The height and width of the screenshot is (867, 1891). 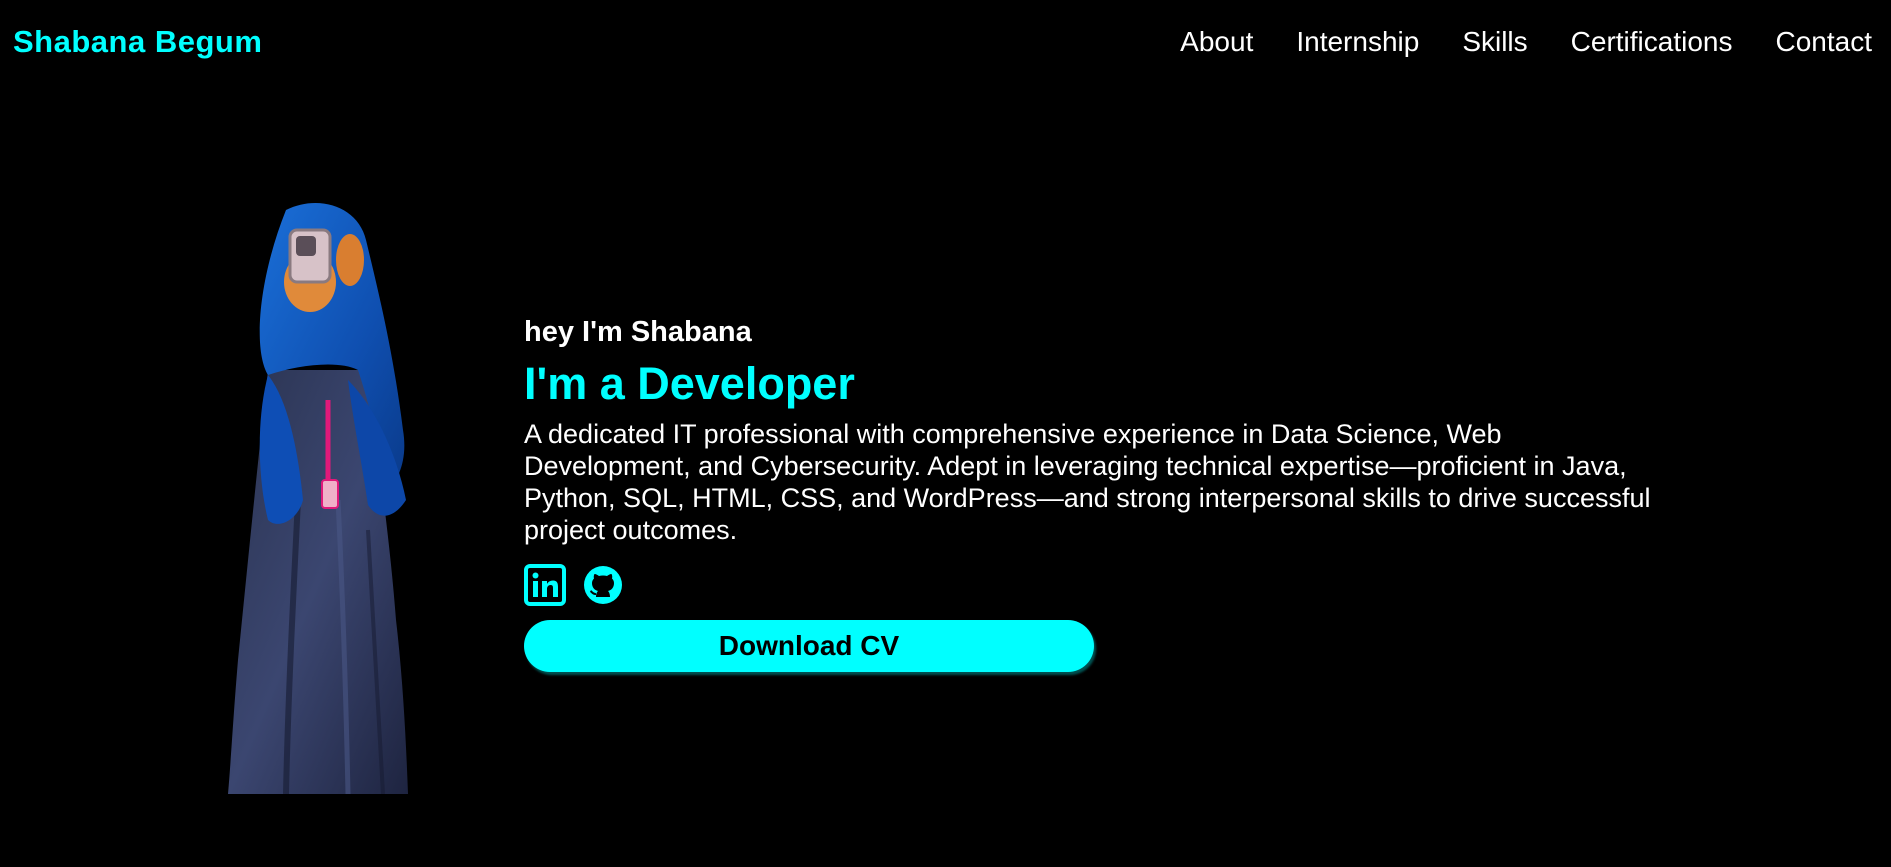 I want to click on role-title: I'm a Developer, so click(x=689, y=383).